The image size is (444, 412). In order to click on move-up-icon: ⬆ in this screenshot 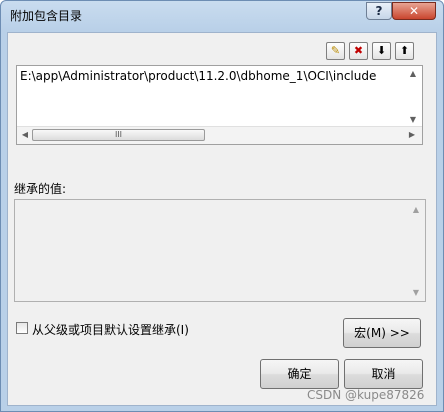, I will do `click(404, 50)`.